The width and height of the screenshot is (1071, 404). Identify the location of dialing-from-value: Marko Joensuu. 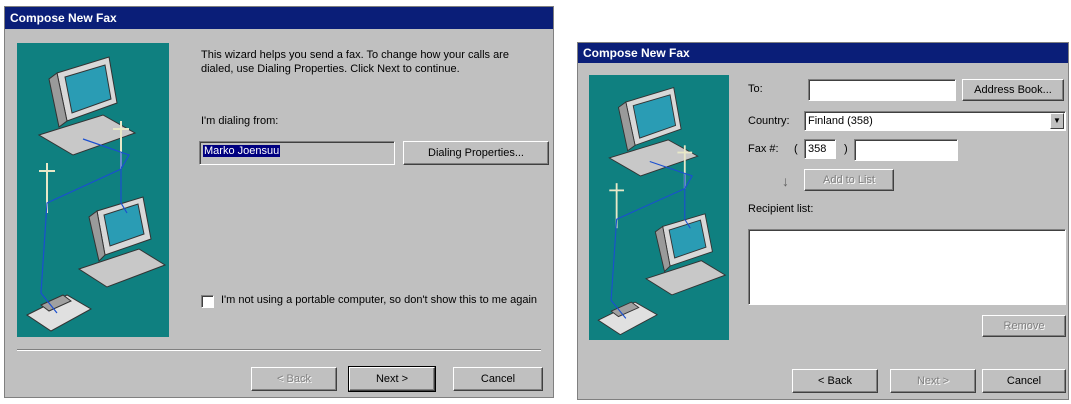
(242, 151).